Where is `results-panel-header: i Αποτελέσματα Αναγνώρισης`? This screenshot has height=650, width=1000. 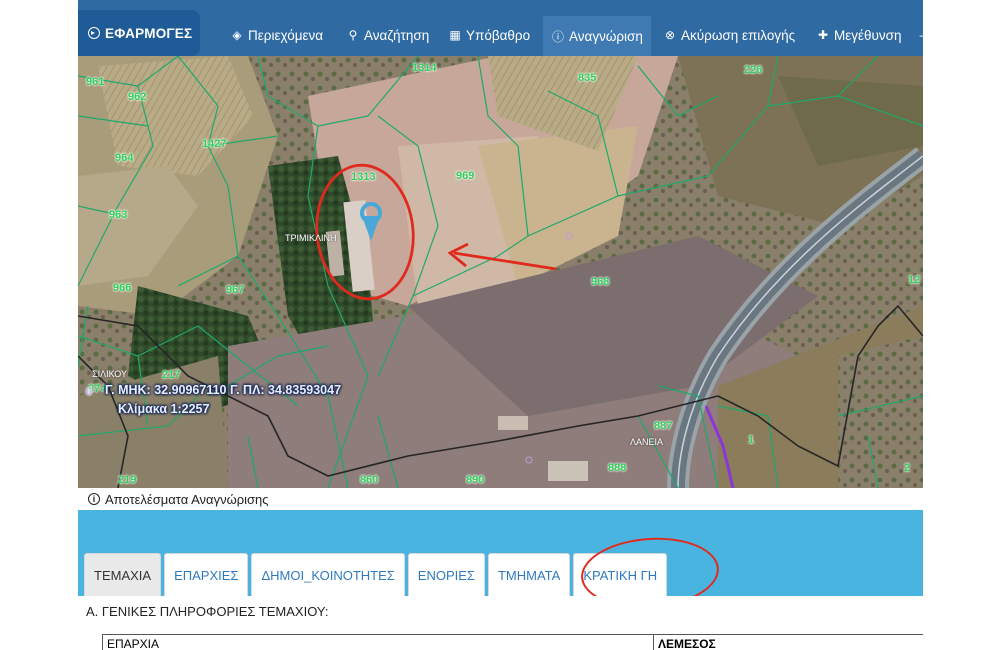
results-panel-header: i Αποτελέσματα Αναγνώρισης is located at coordinates (500, 499).